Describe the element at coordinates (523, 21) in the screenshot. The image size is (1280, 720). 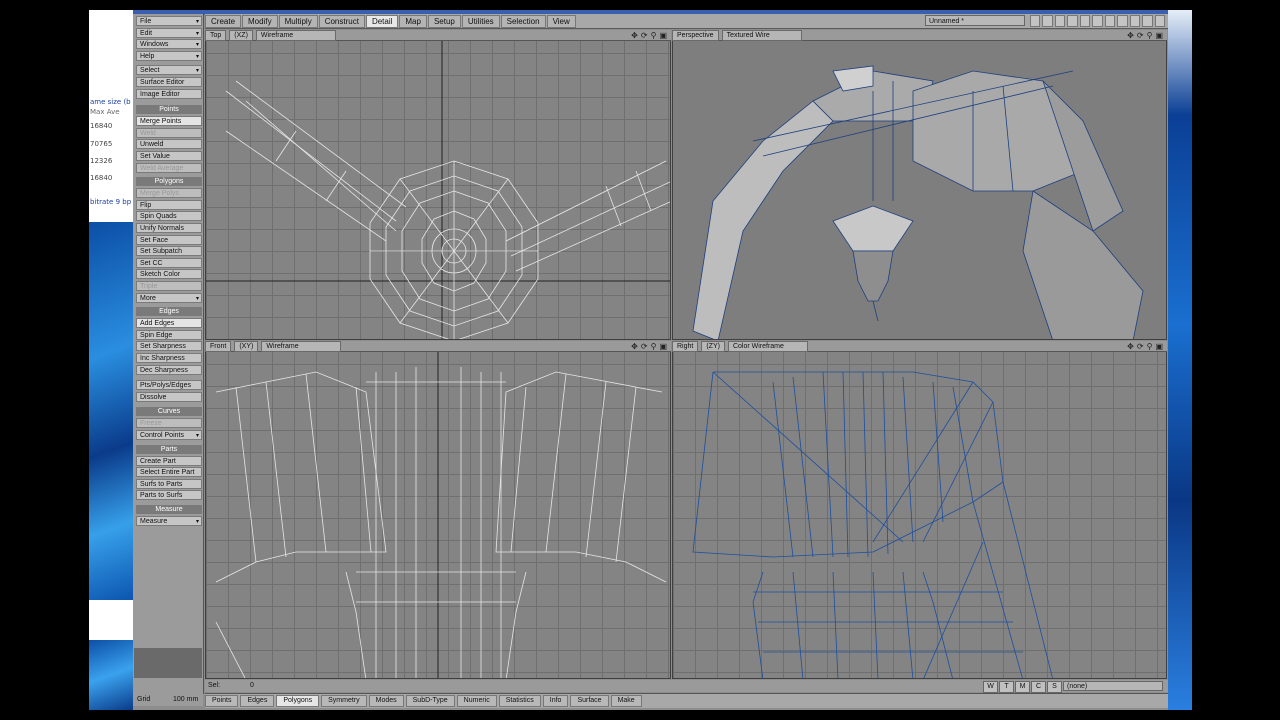
I see `tab-selection: Selection` at that location.